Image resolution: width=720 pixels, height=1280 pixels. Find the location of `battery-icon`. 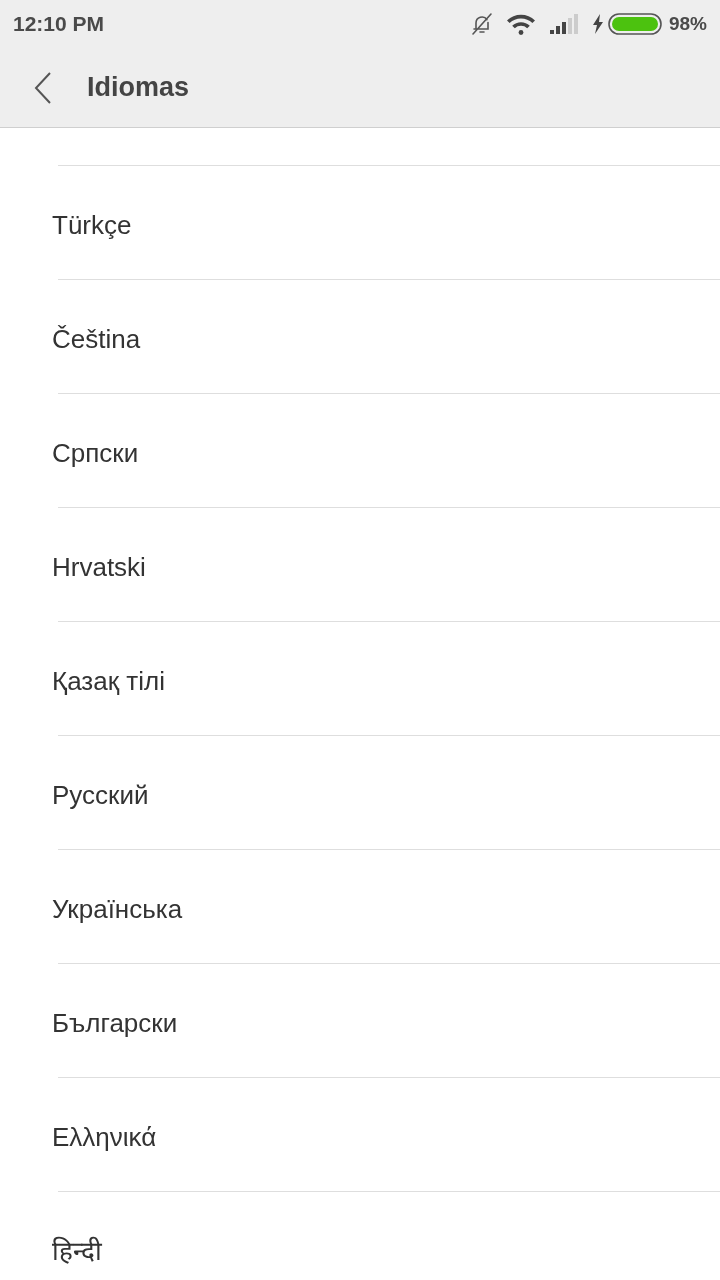

battery-icon is located at coordinates (634, 24).